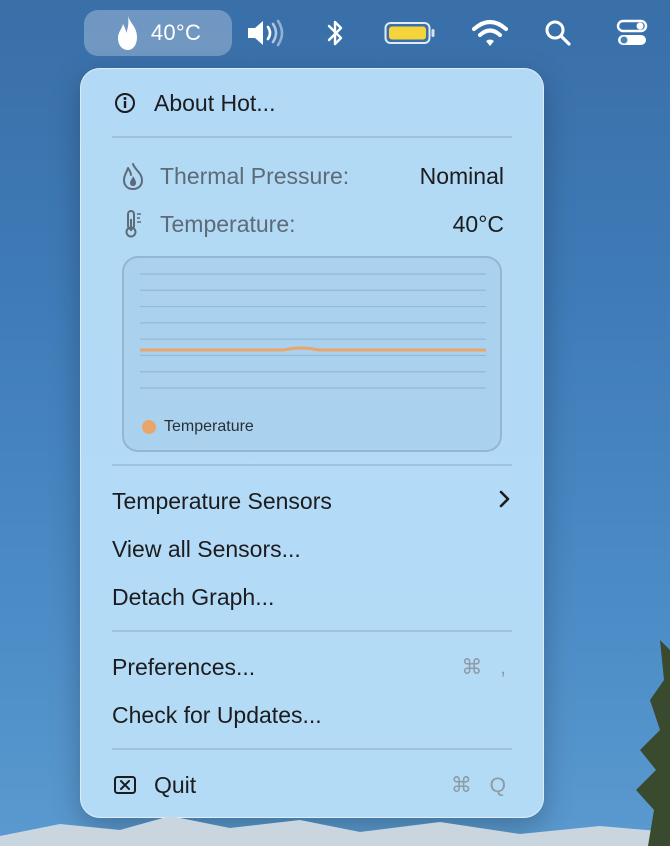  Describe the element at coordinates (486, 667) in the screenshot. I see `preferences-shortcut: ⌘ ,` at that location.